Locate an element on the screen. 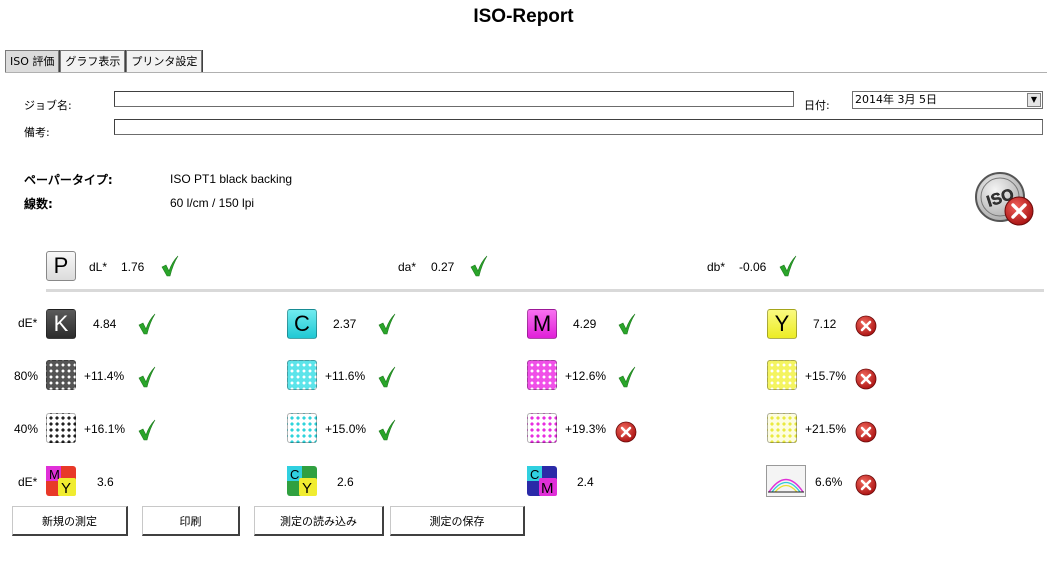 Image resolution: width=1047 pixels, height=575 pixels. solids-row-label: dE* is located at coordinates (28, 323).